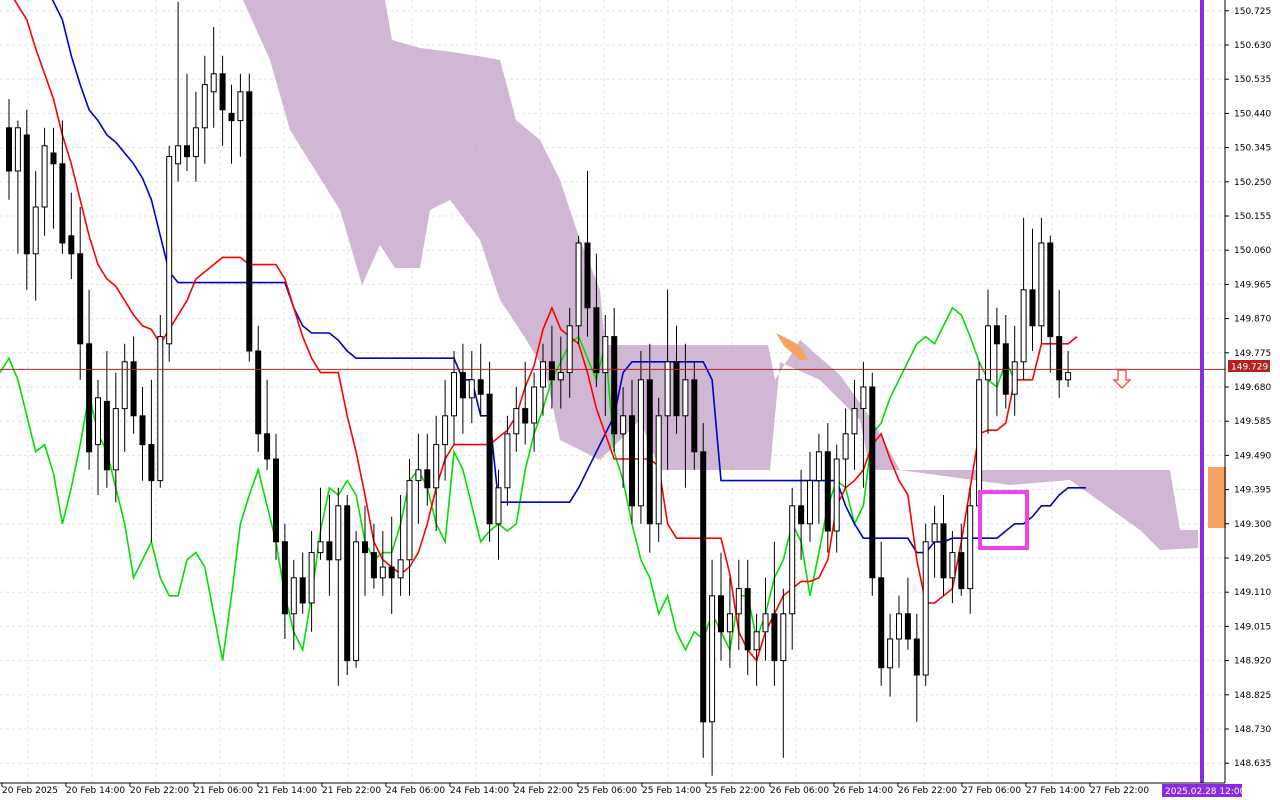 This screenshot has width=1280, height=800. Describe the element at coordinates (1252, 183) in the screenshot. I see `y-tick-label: 150.250` at that location.